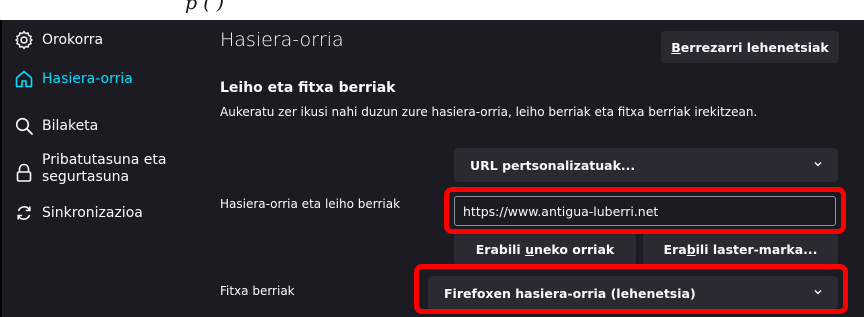 This screenshot has height=317, width=864. I want to click on access-key: u, so click(529, 249).